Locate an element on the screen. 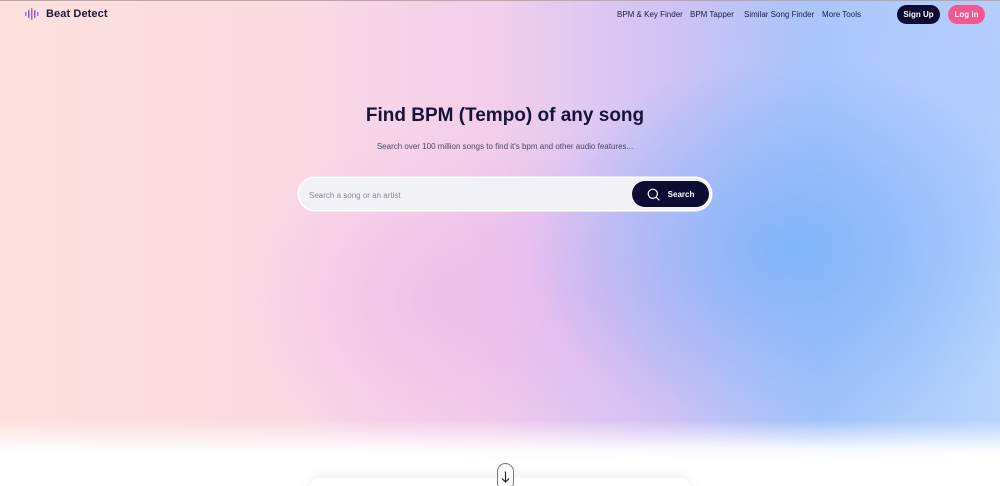 The height and width of the screenshot is (486, 1000). arrow-down-icon is located at coordinates (505, 477).